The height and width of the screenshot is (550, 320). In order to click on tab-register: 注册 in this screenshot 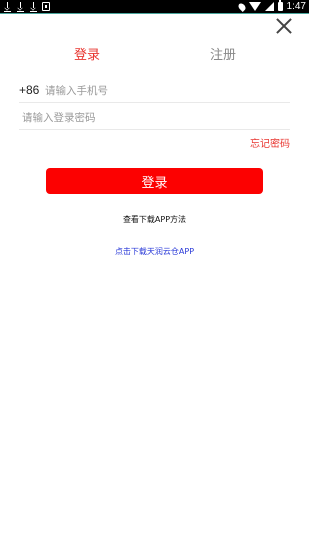, I will do `click(223, 53)`.